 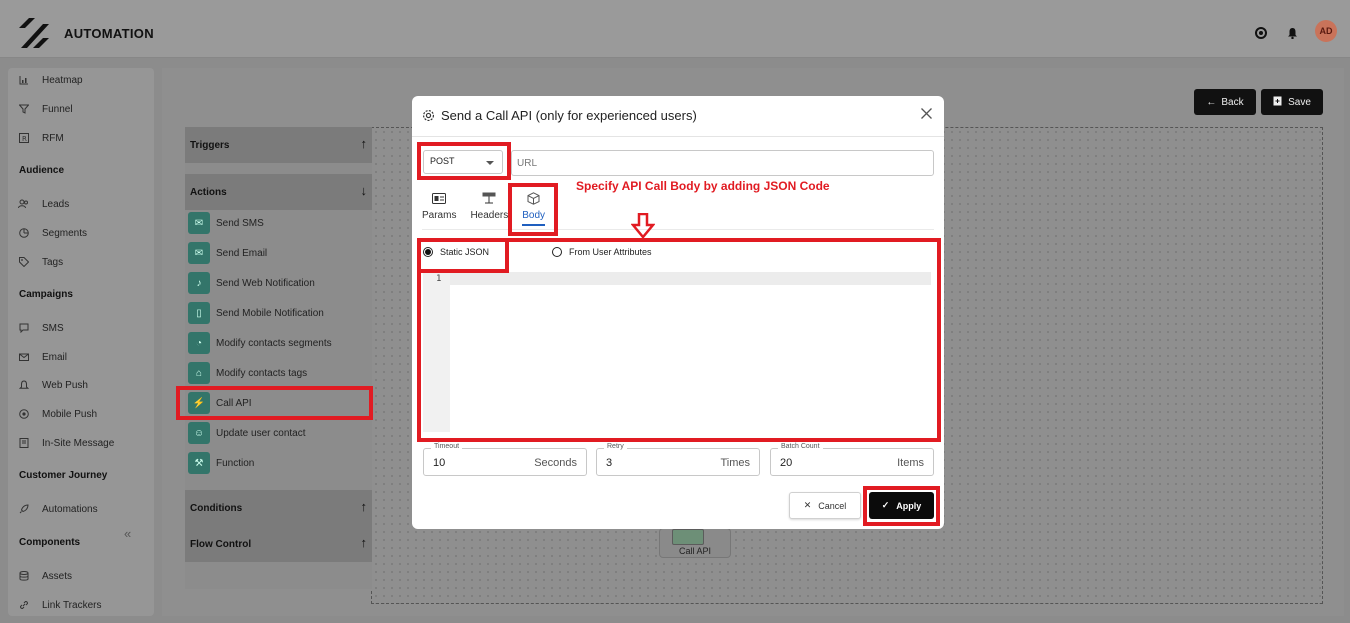 I want to click on sidebar-item-assets: Assets, so click(x=45, y=576).